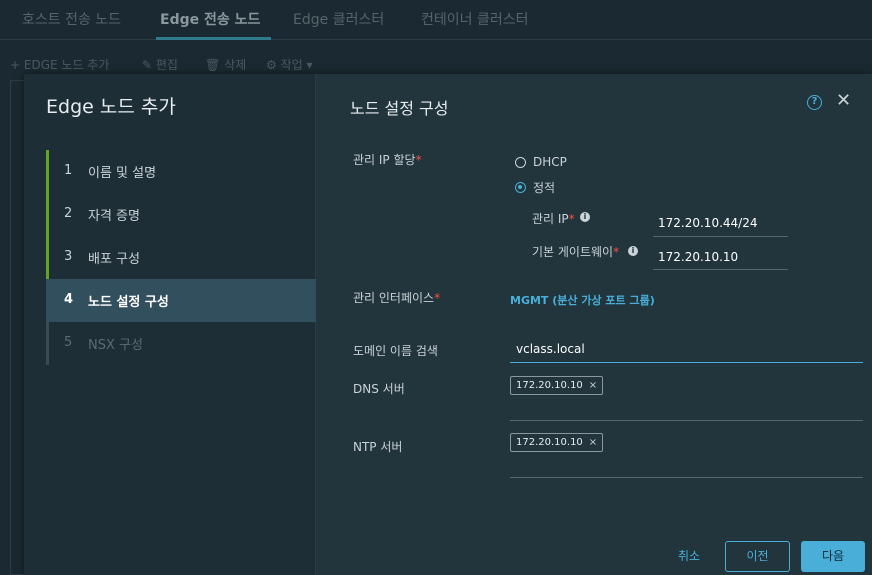 The height and width of the screenshot is (575, 872). What do you see at coordinates (475, 19) in the screenshot?
I see `tab-container-clusters: 컨테이너 클러스터` at bounding box center [475, 19].